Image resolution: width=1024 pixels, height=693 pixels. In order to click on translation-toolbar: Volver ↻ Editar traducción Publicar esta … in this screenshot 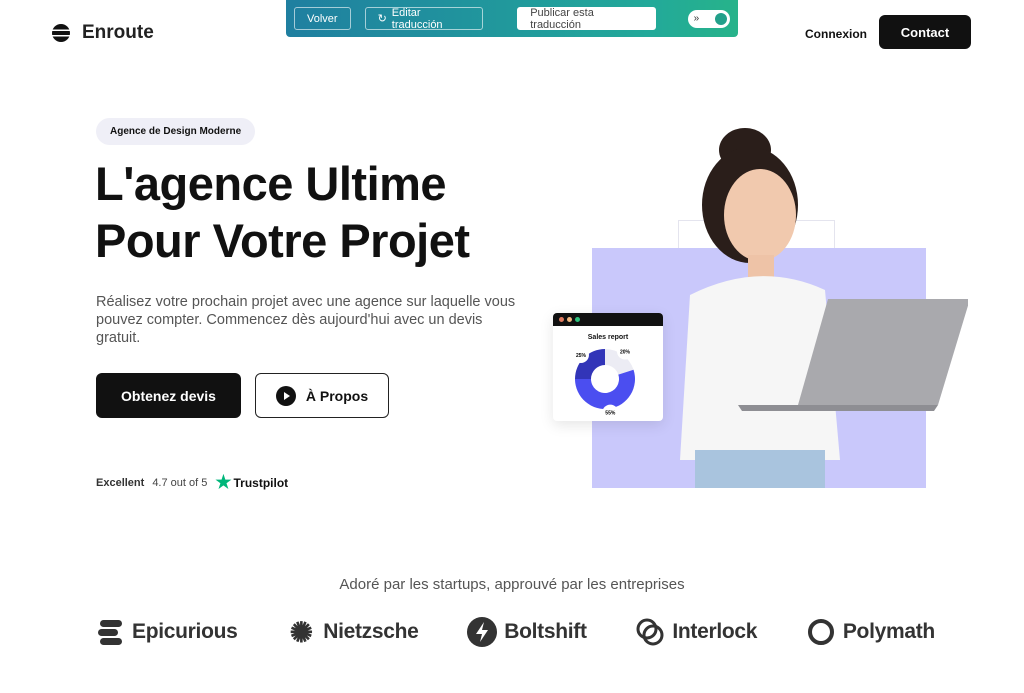, I will do `click(512, 18)`.